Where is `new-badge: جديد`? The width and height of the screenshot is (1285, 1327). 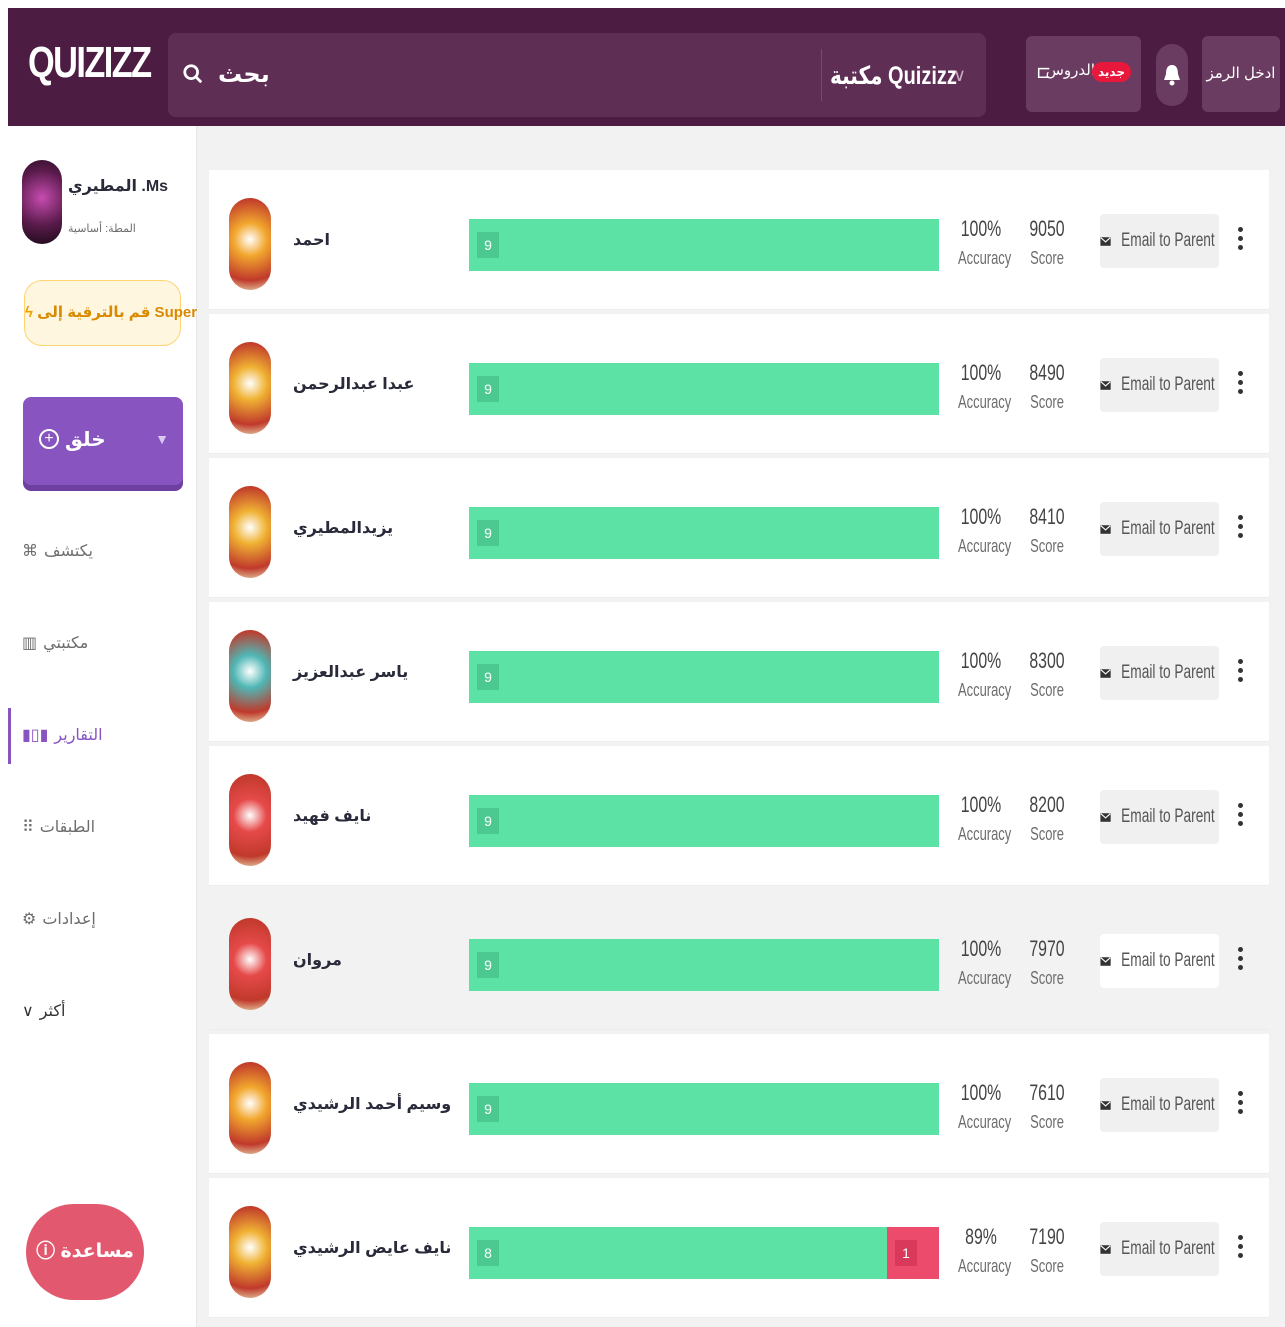 new-badge: جديد is located at coordinates (1111, 72).